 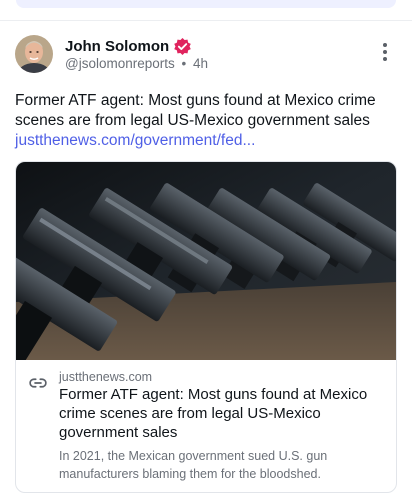 What do you see at coordinates (120, 63) in the screenshot?
I see `author-handle: @jsolomonreports` at bounding box center [120, 63].